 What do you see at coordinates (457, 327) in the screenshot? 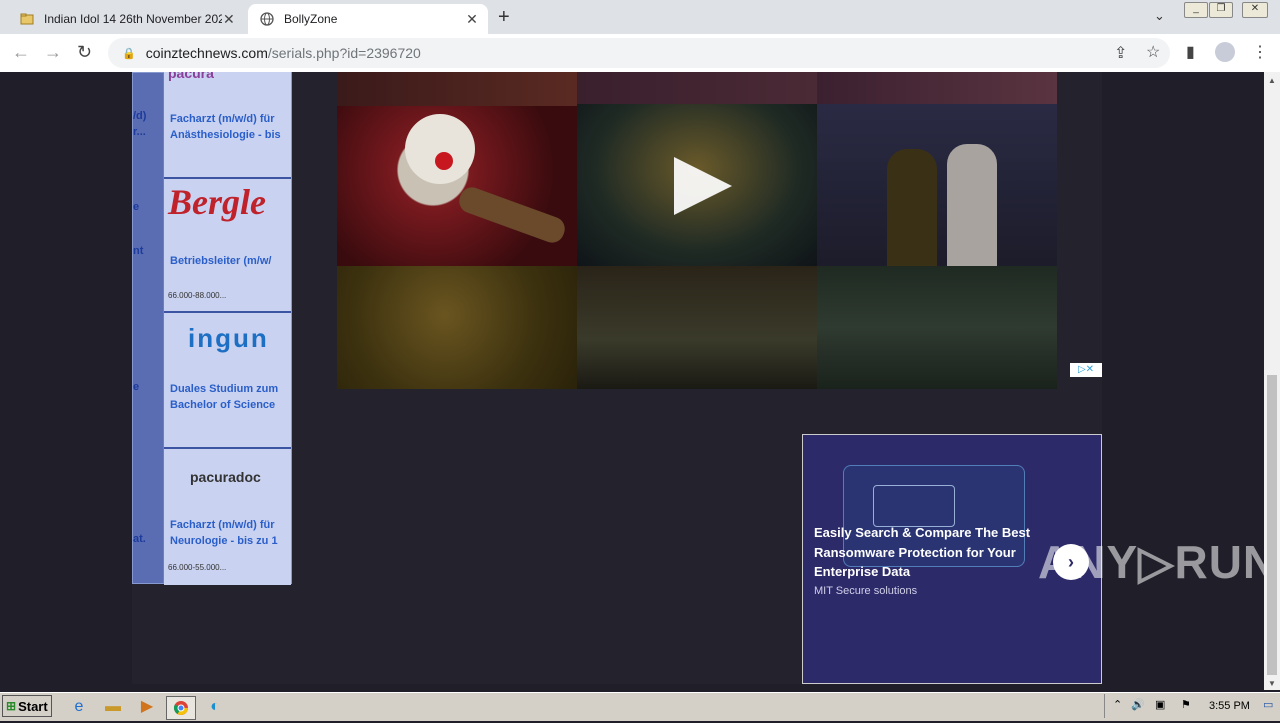
I see `video-thumbnail-singer` at bounding box center [457, 327].